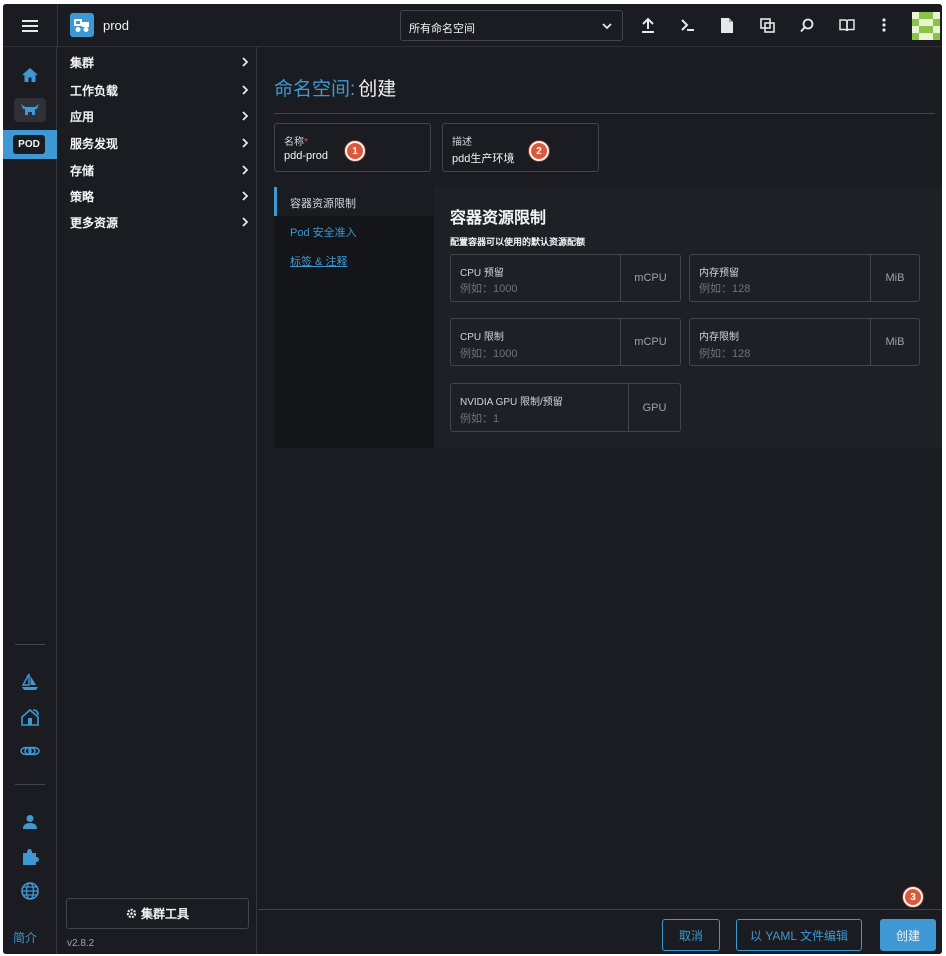  I want to click on tab-pod-security: Pod 安全准入, so click(323, 232).